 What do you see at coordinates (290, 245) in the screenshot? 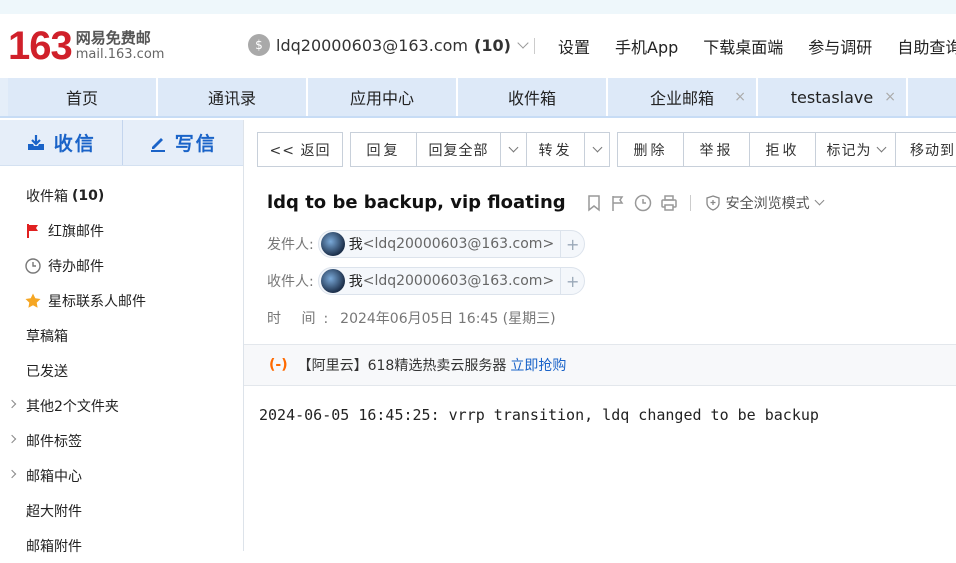
I see `from-label: 发件人:` at bounding box center [290, 245].